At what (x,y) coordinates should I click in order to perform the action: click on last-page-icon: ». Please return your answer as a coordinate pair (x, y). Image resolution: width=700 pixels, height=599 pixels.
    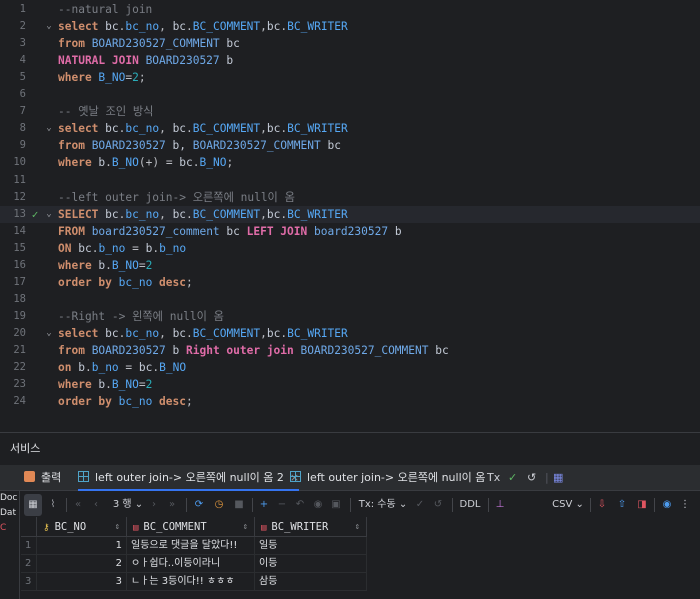
    Looking at the image, I should click on (172, 505).